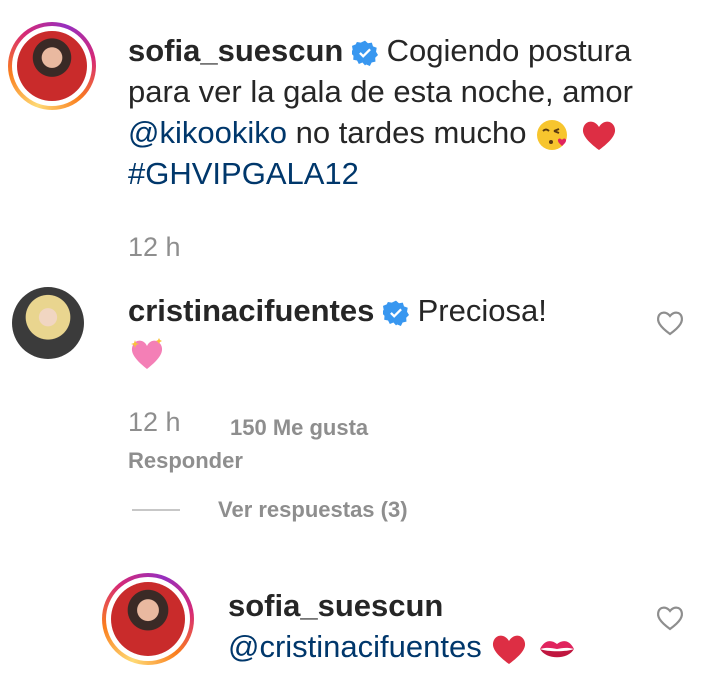 This screenshot has height=683, width=720. What do you see at coordinates (418, 173) in the screenshot?
I see `hashtag-link: #GHVIPGALA12` at bounding box center [418, 173].